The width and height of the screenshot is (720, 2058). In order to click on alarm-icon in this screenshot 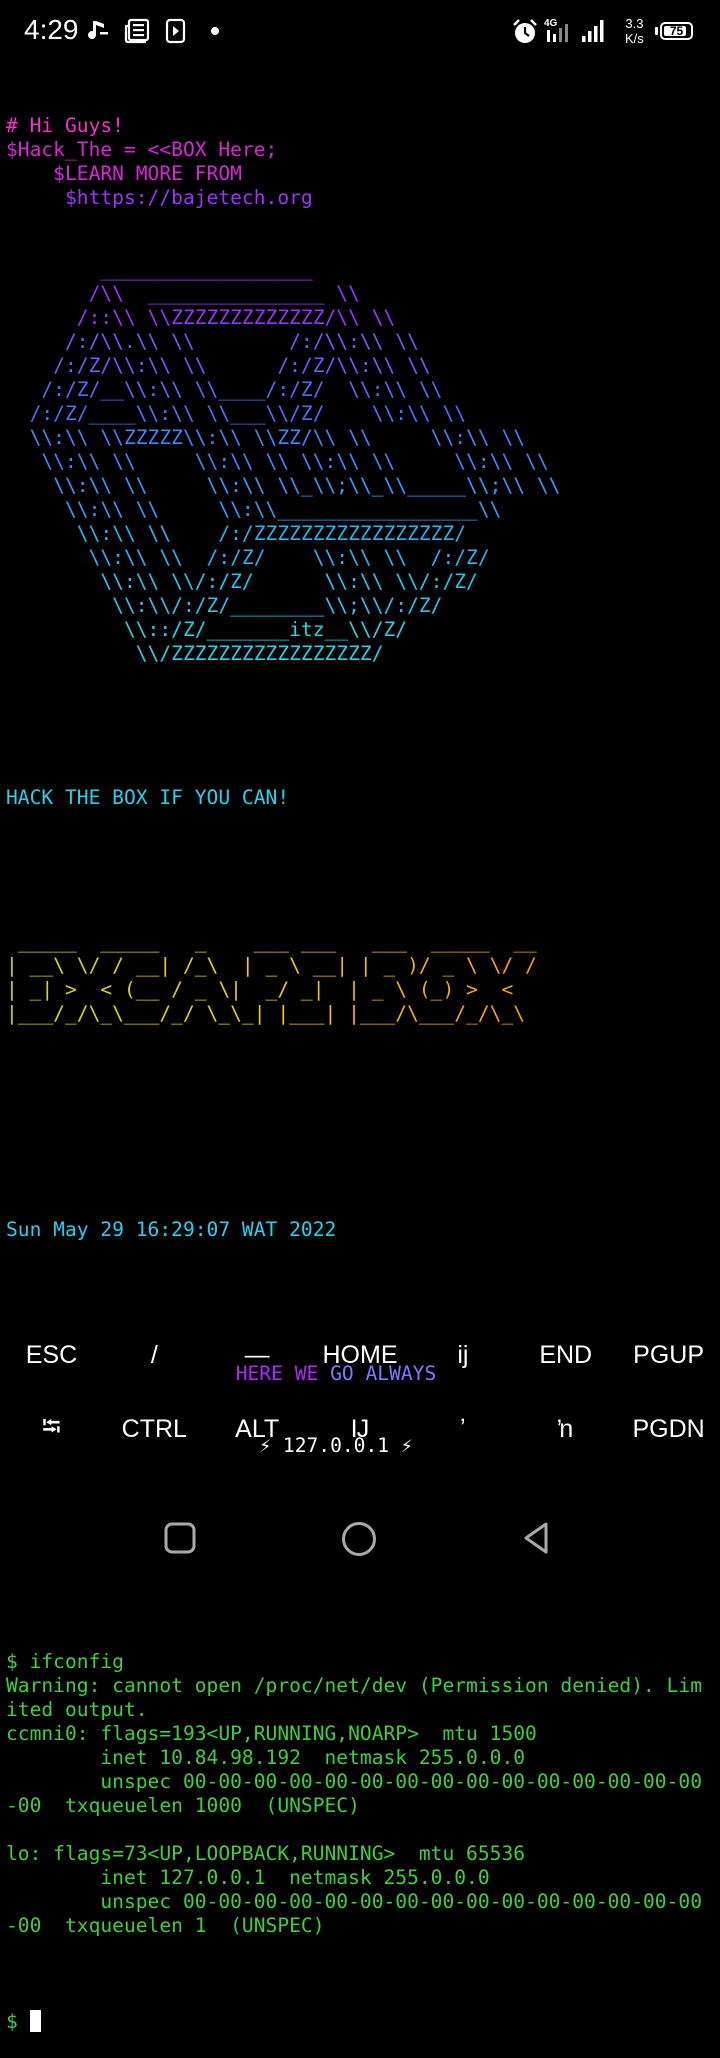, I will do `click(525, 31)`.